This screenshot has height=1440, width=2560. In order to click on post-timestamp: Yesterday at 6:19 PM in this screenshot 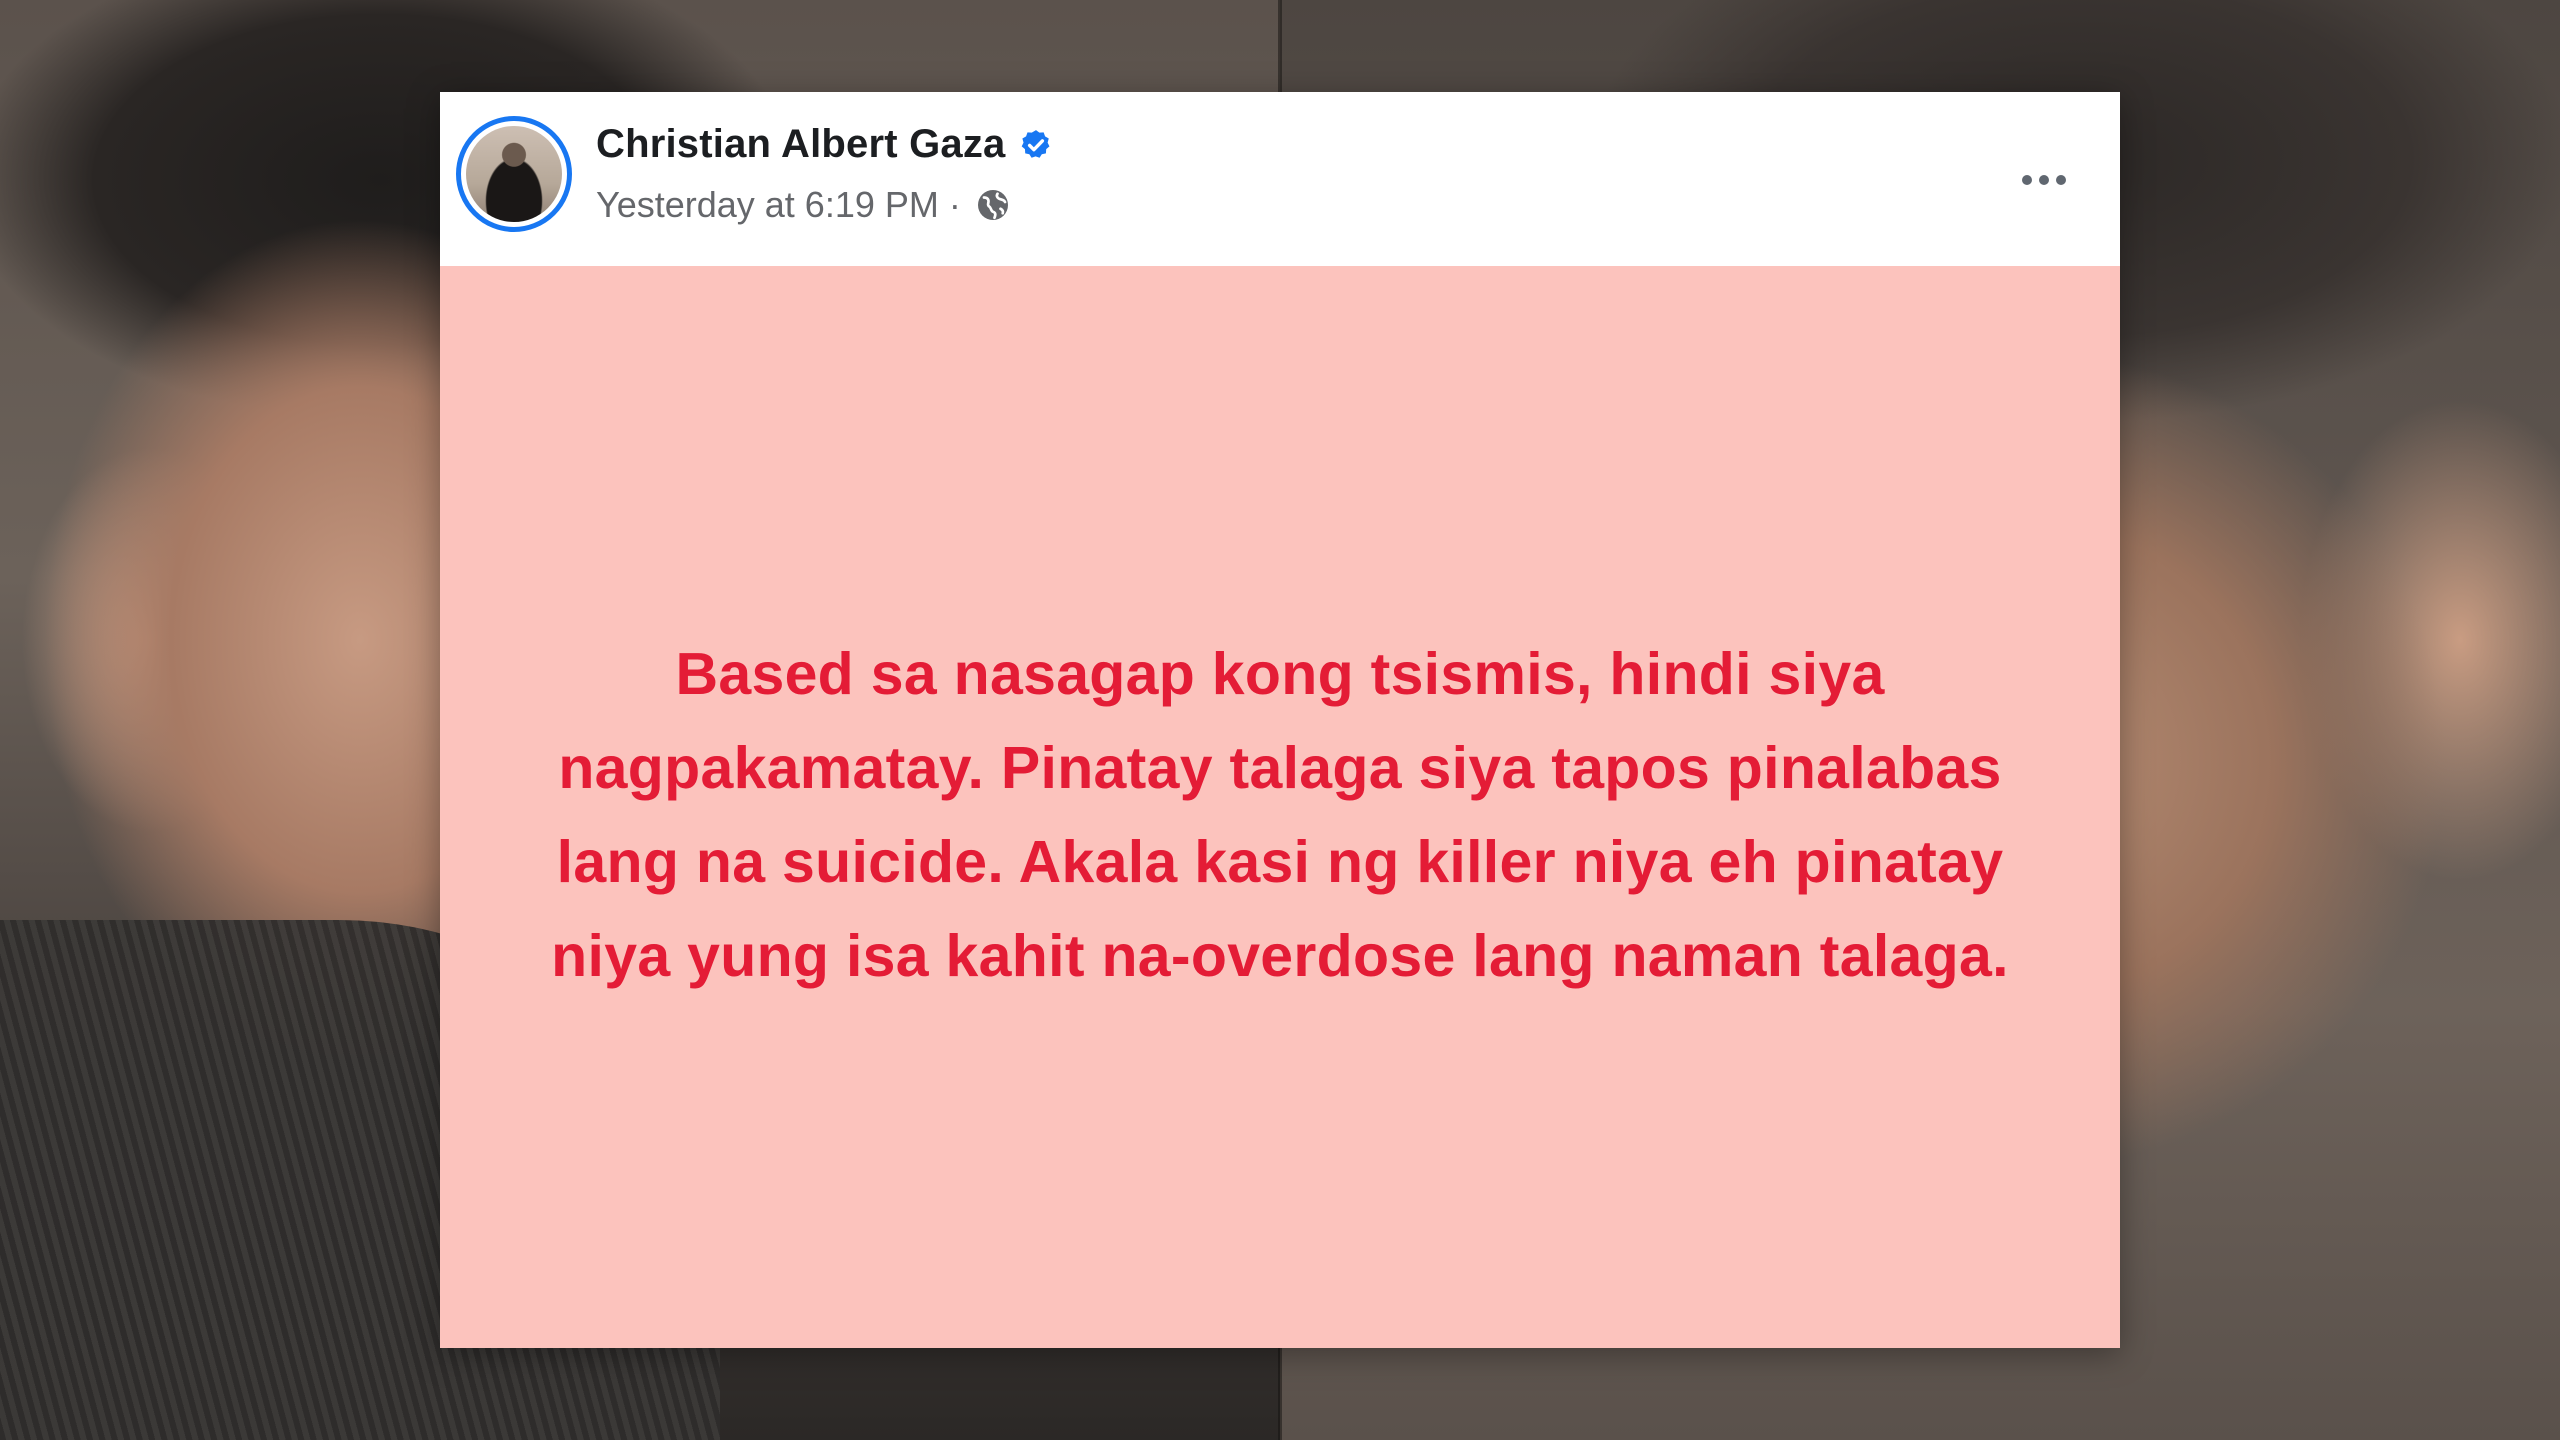, I will do `click(767, 205)`.